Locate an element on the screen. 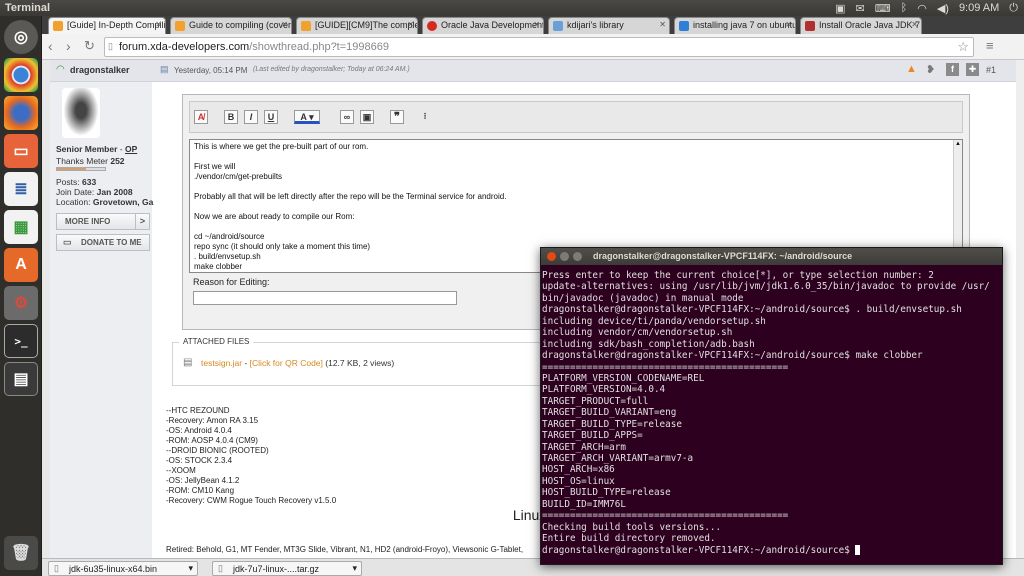 The height and width of the screenshot is (576, 1024). image-icon: ▣ is located at coordinates (367, 117).